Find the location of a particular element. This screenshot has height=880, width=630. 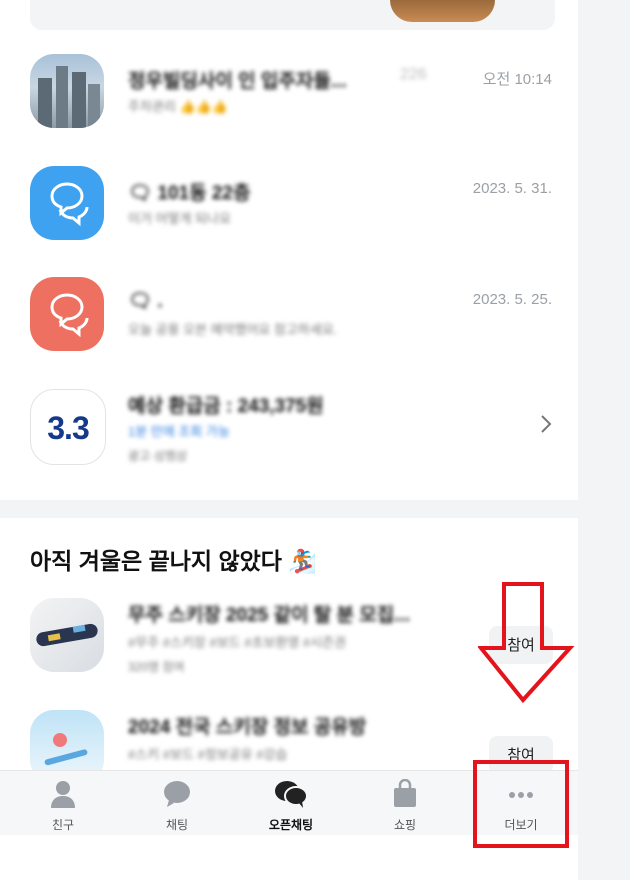

tab-label: 채팅 is located at coordinates (177, 825).